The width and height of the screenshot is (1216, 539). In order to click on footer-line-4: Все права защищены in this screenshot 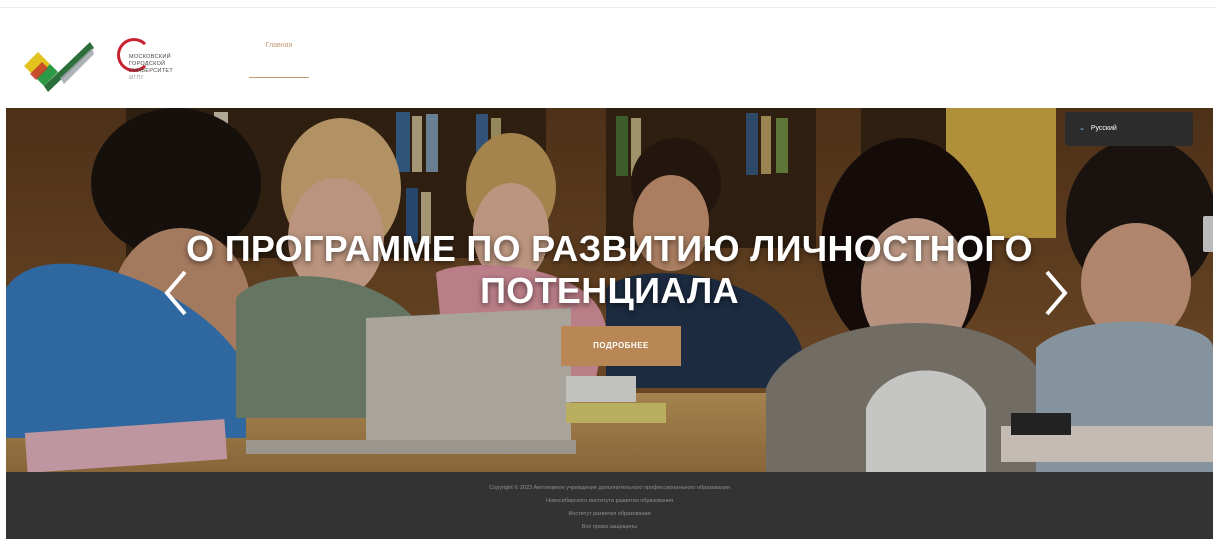, I will do `click(609, 527)`.